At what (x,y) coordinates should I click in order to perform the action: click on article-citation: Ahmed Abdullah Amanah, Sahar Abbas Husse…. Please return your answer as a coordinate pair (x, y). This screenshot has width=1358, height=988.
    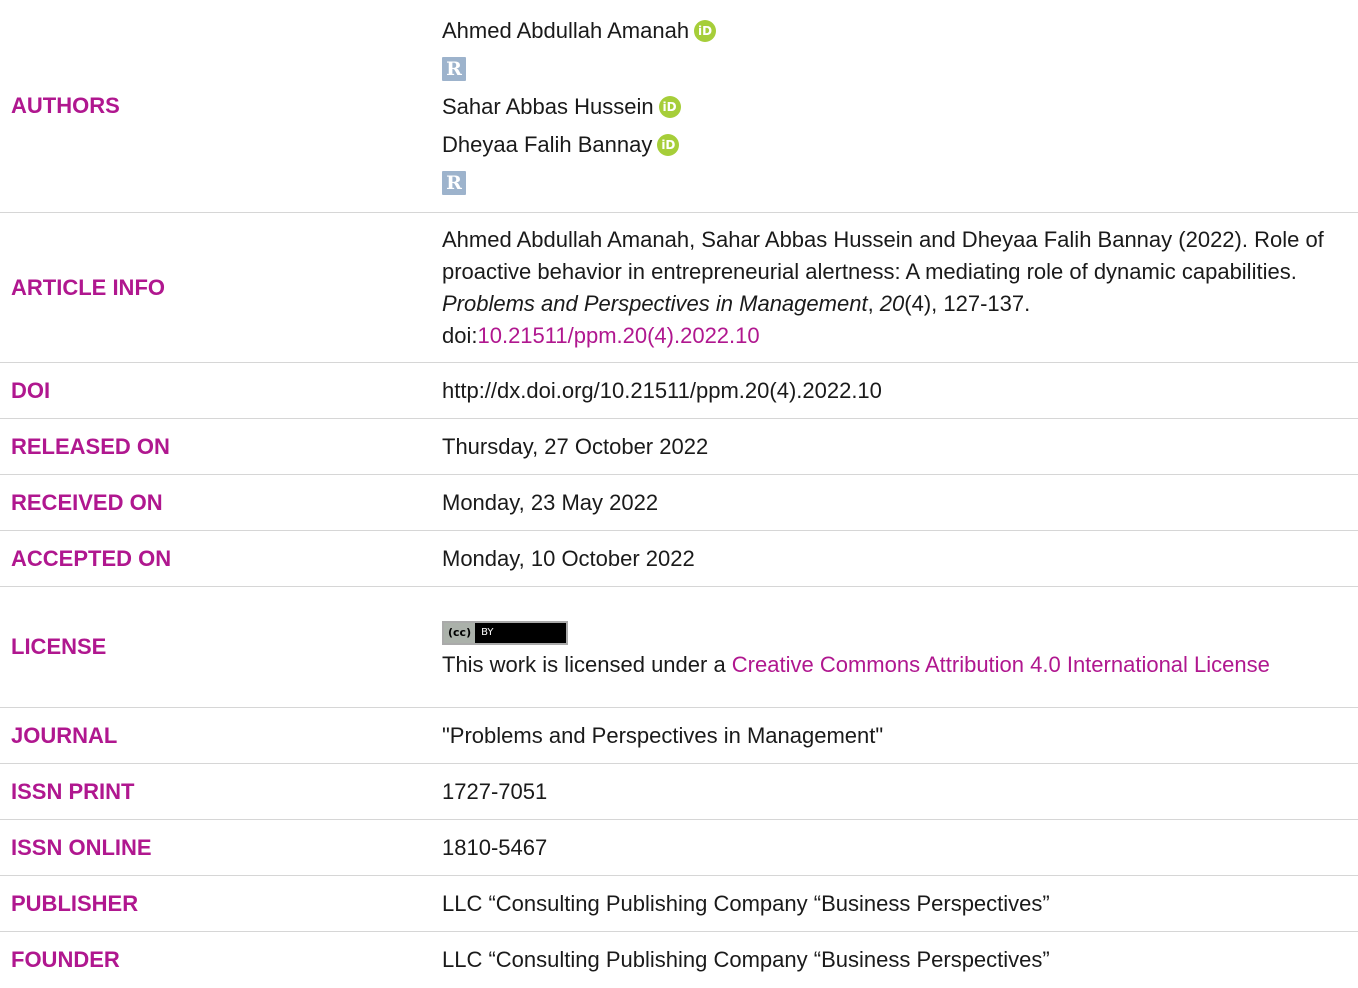
    Looking at the image, I should click on (900, 288).